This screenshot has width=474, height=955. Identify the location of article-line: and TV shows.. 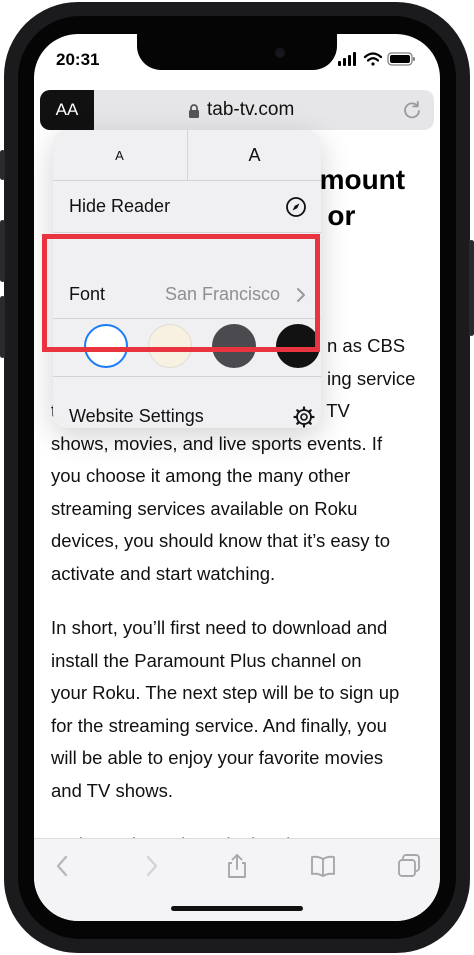
(112, 790).